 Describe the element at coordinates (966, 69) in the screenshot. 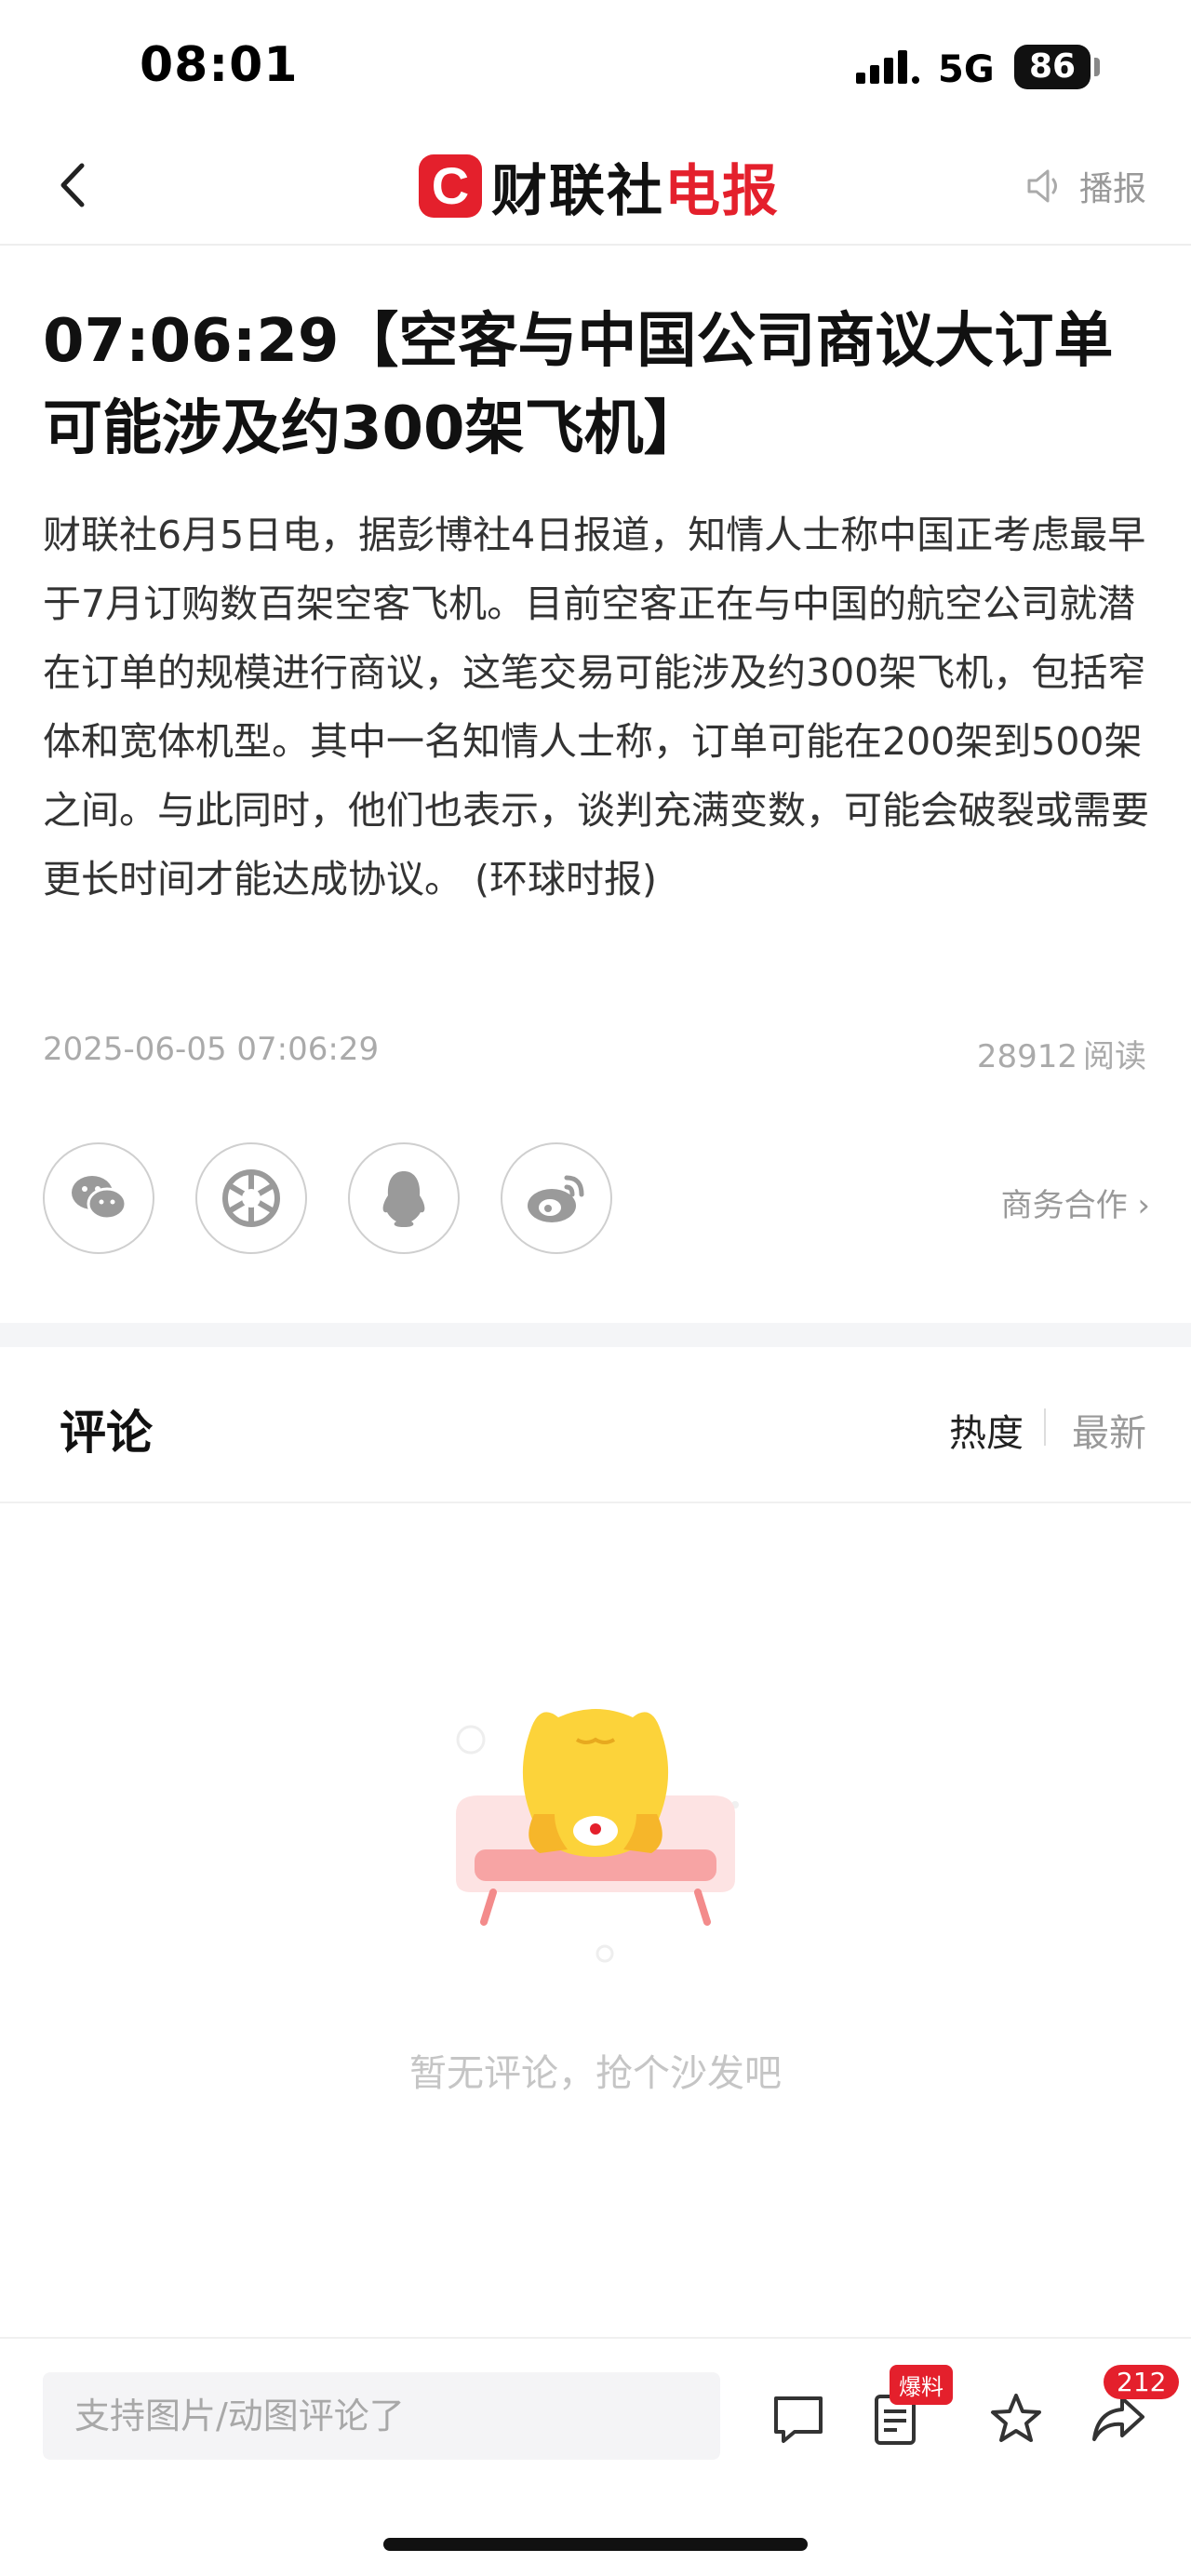

I see `network-type: 5G` at that location.